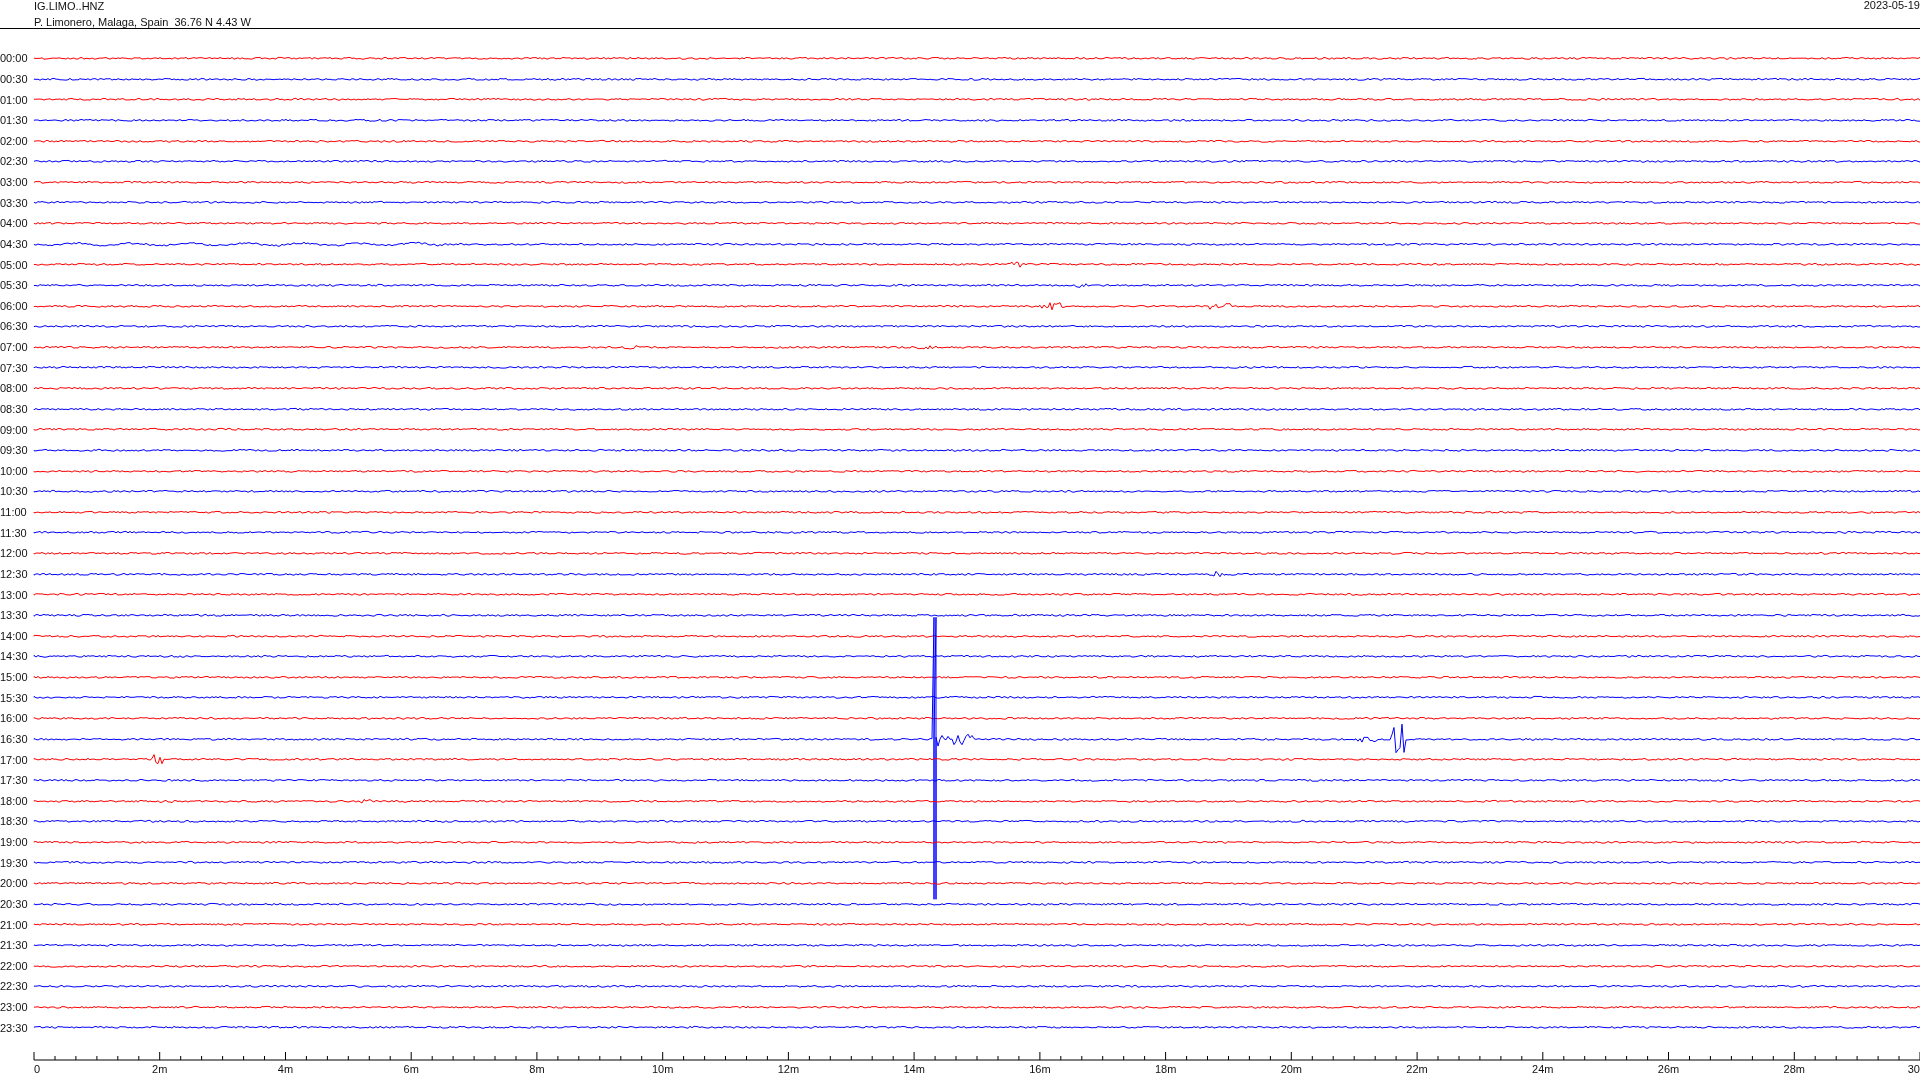 The image size is (1920, 1080). Describe the element at coordinates (14, 140) in the screenshot. I see `time-label: 02:00` at that location.